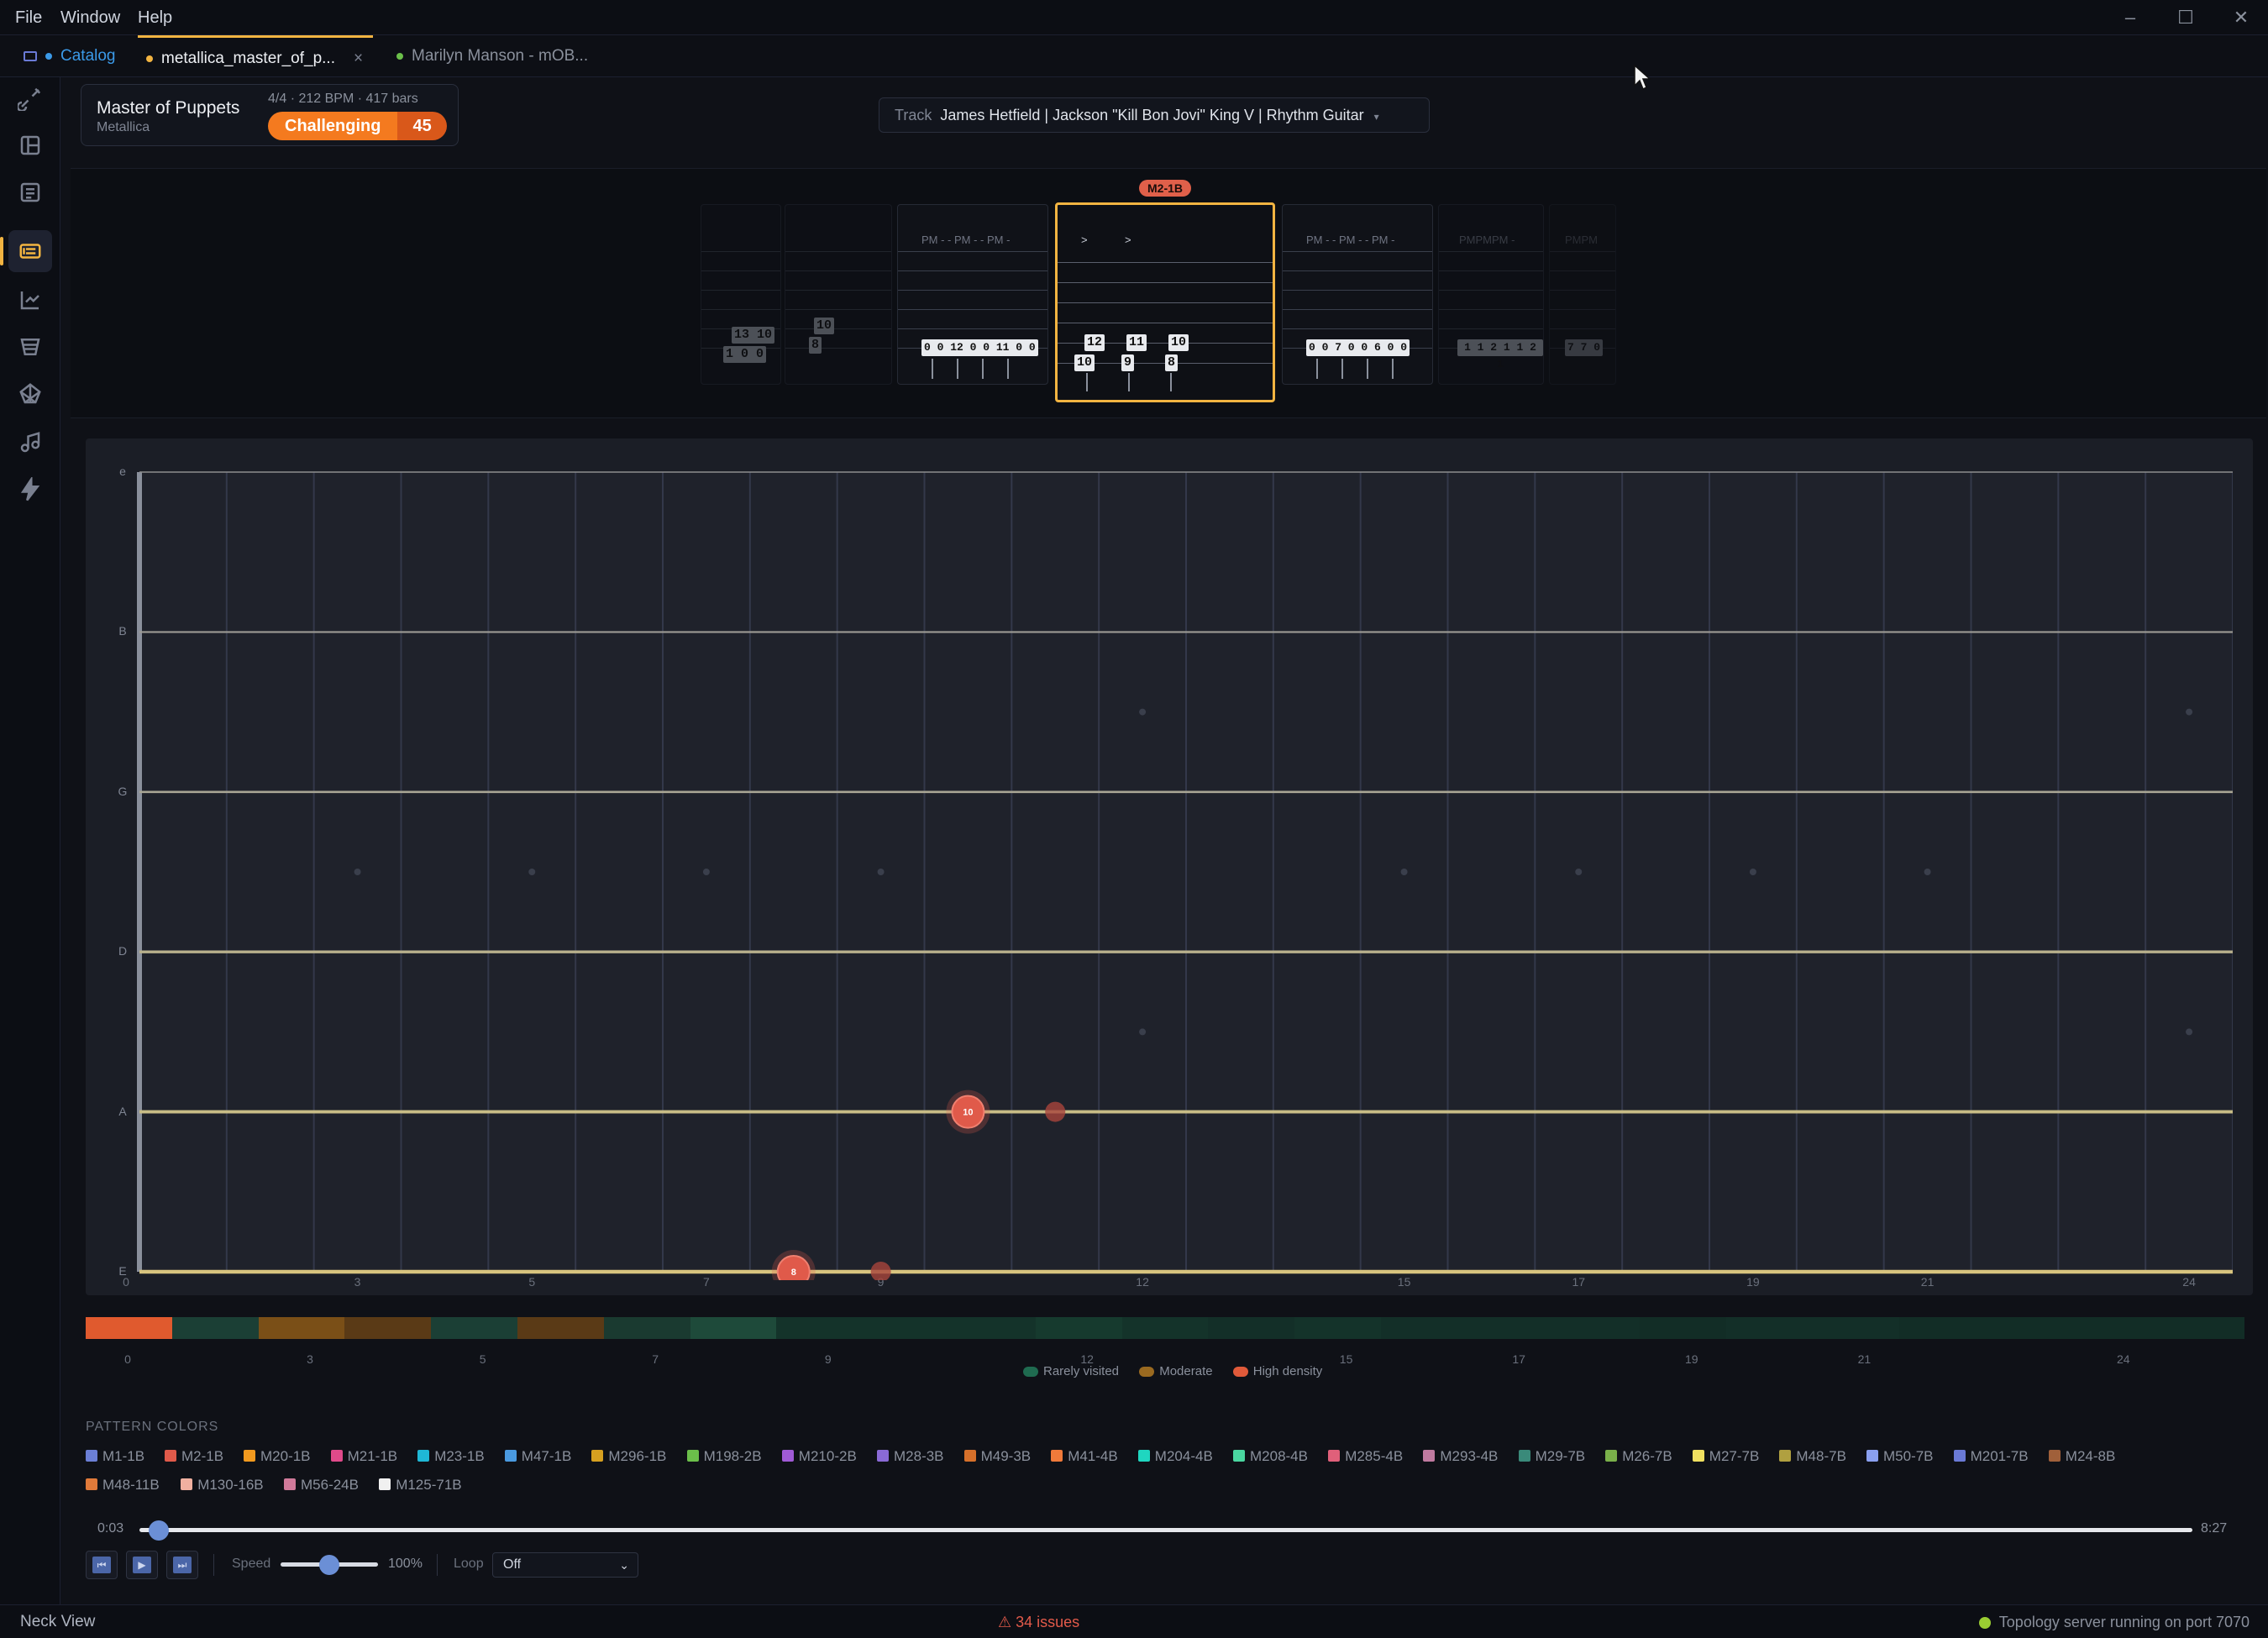 The height and width of the screenshot is (1638, 2268). What do you see at coordinates (838, 294) in the screenshot?
I see `measure: 10 8` at bounding box center [838, 294].